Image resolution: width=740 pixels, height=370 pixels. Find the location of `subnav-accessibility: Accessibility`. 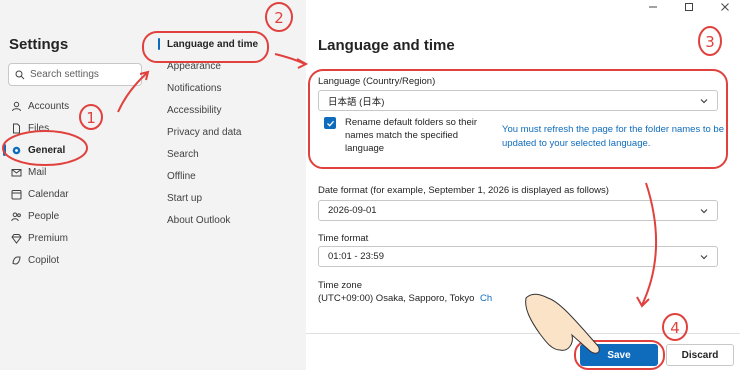

subnav-accessibility: Accessibility is located at coordinates (230, 110).